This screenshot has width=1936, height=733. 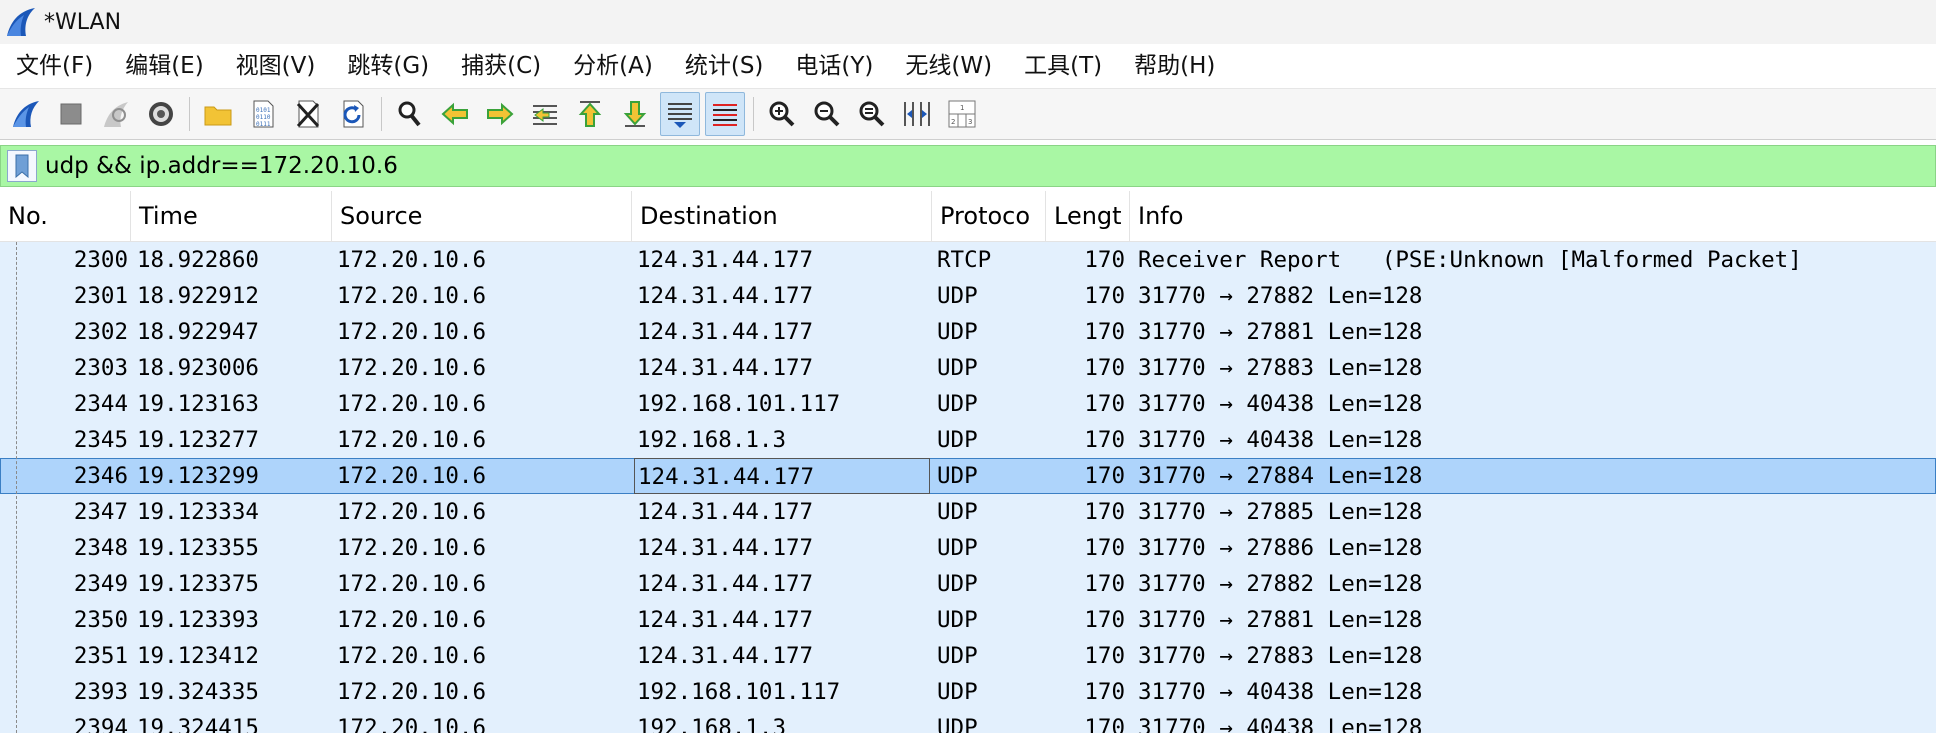 I want to click on svg-text: 0101, so click(x=263, y=110).